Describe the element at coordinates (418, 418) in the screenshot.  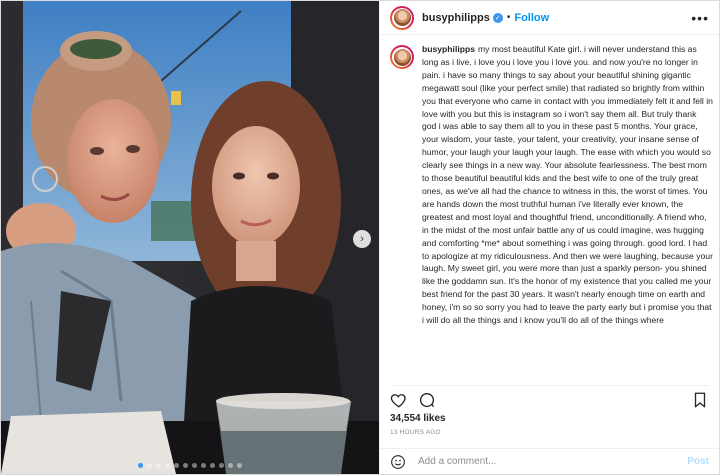
I see `like-count: 34,554 likes` at that location.